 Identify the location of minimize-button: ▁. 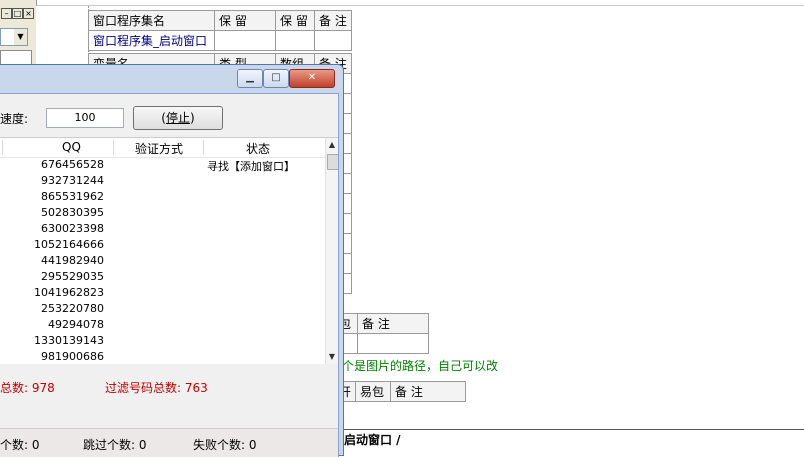
(250, 78).